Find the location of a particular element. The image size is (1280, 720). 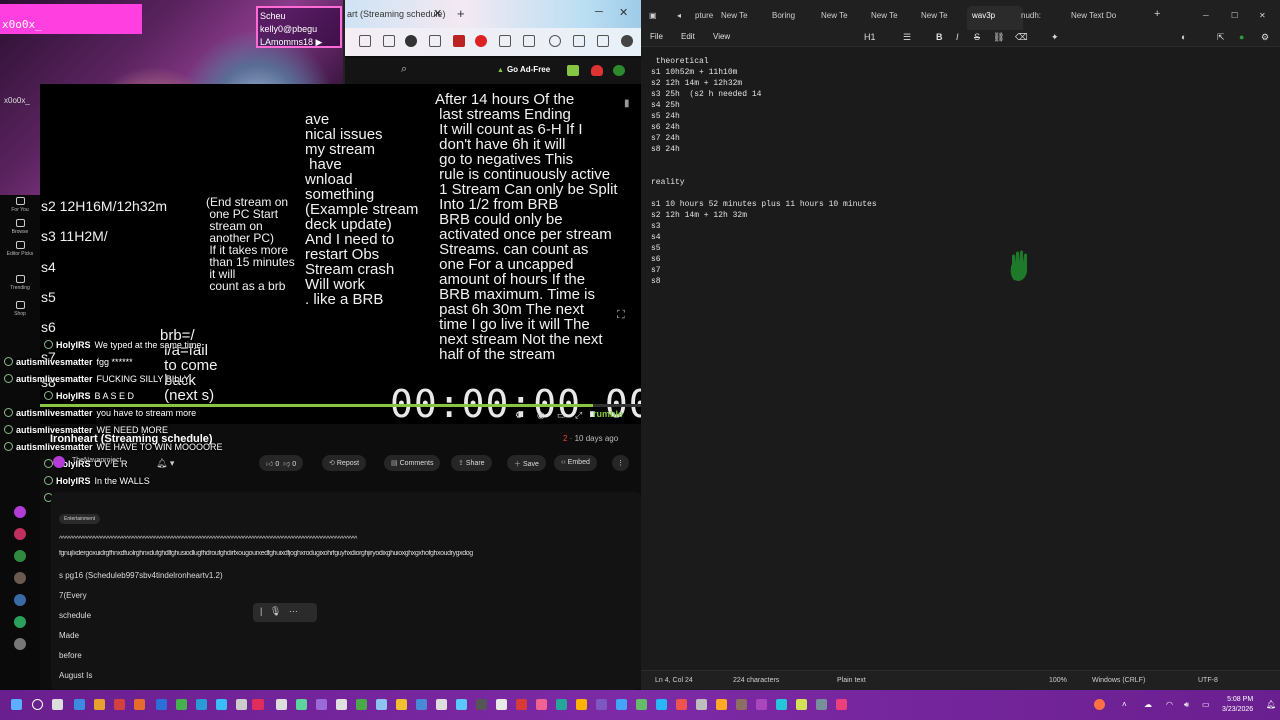

puzzle-icon is located at coordinates (529, 41).